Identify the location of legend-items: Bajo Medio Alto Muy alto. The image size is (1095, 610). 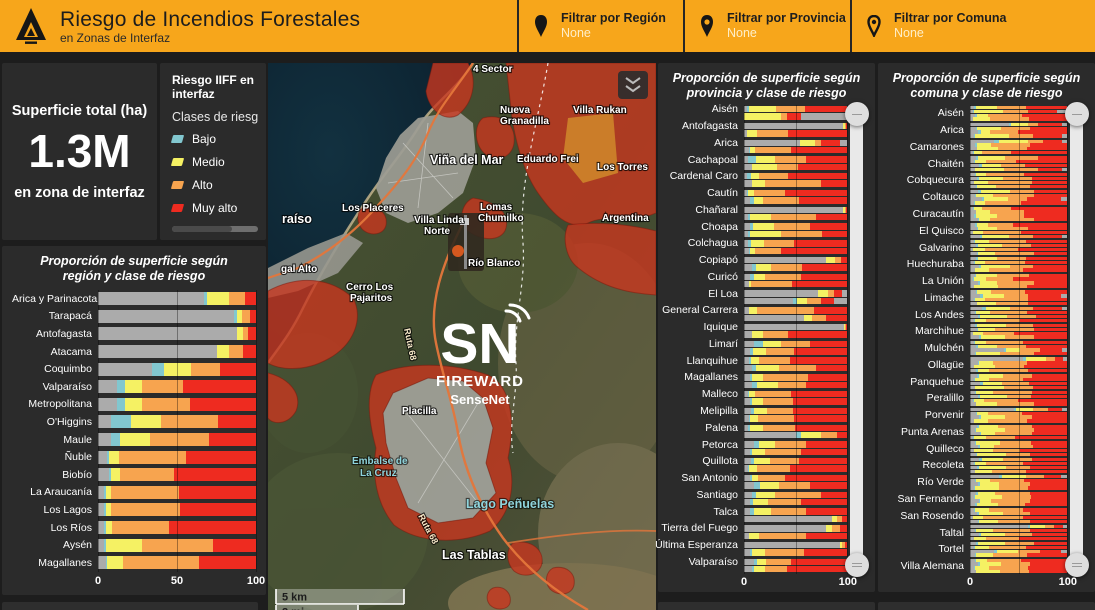
(214, 178).